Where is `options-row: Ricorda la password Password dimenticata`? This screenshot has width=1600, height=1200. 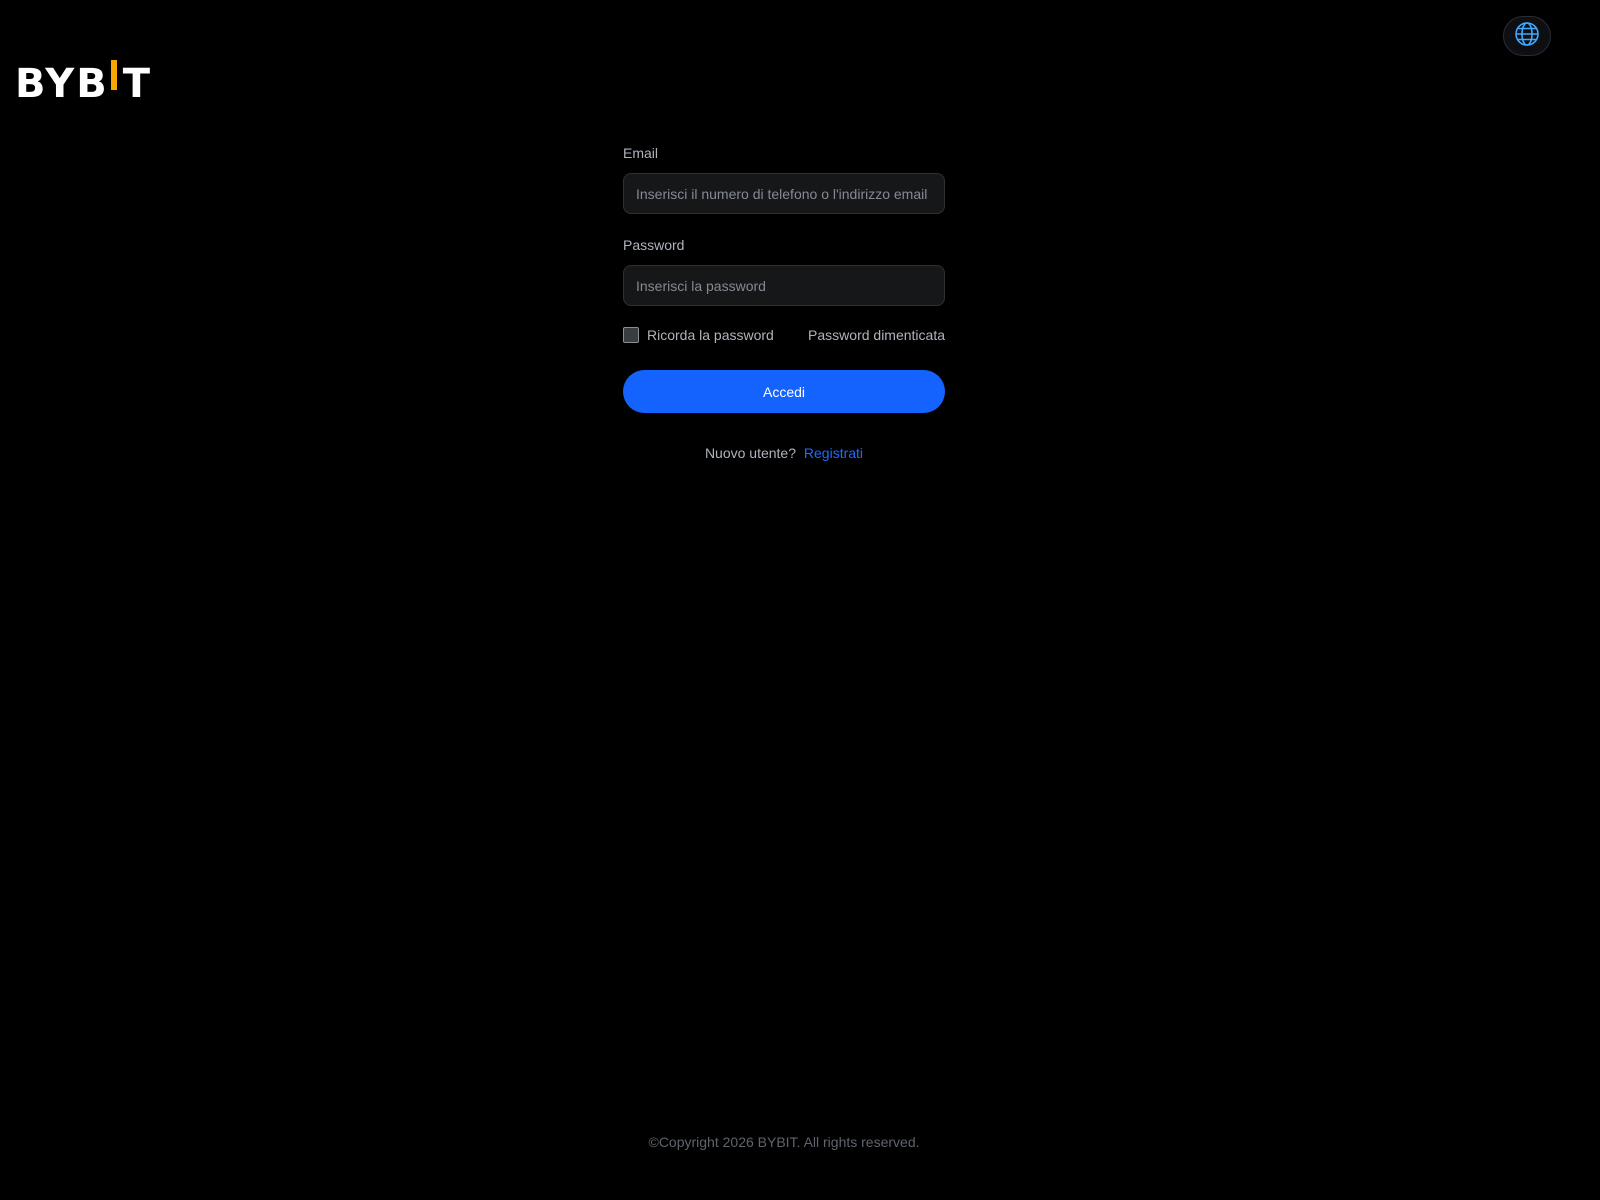
options-row: Ricorda la password Password dimenticata is located at coordinates (784, 335).